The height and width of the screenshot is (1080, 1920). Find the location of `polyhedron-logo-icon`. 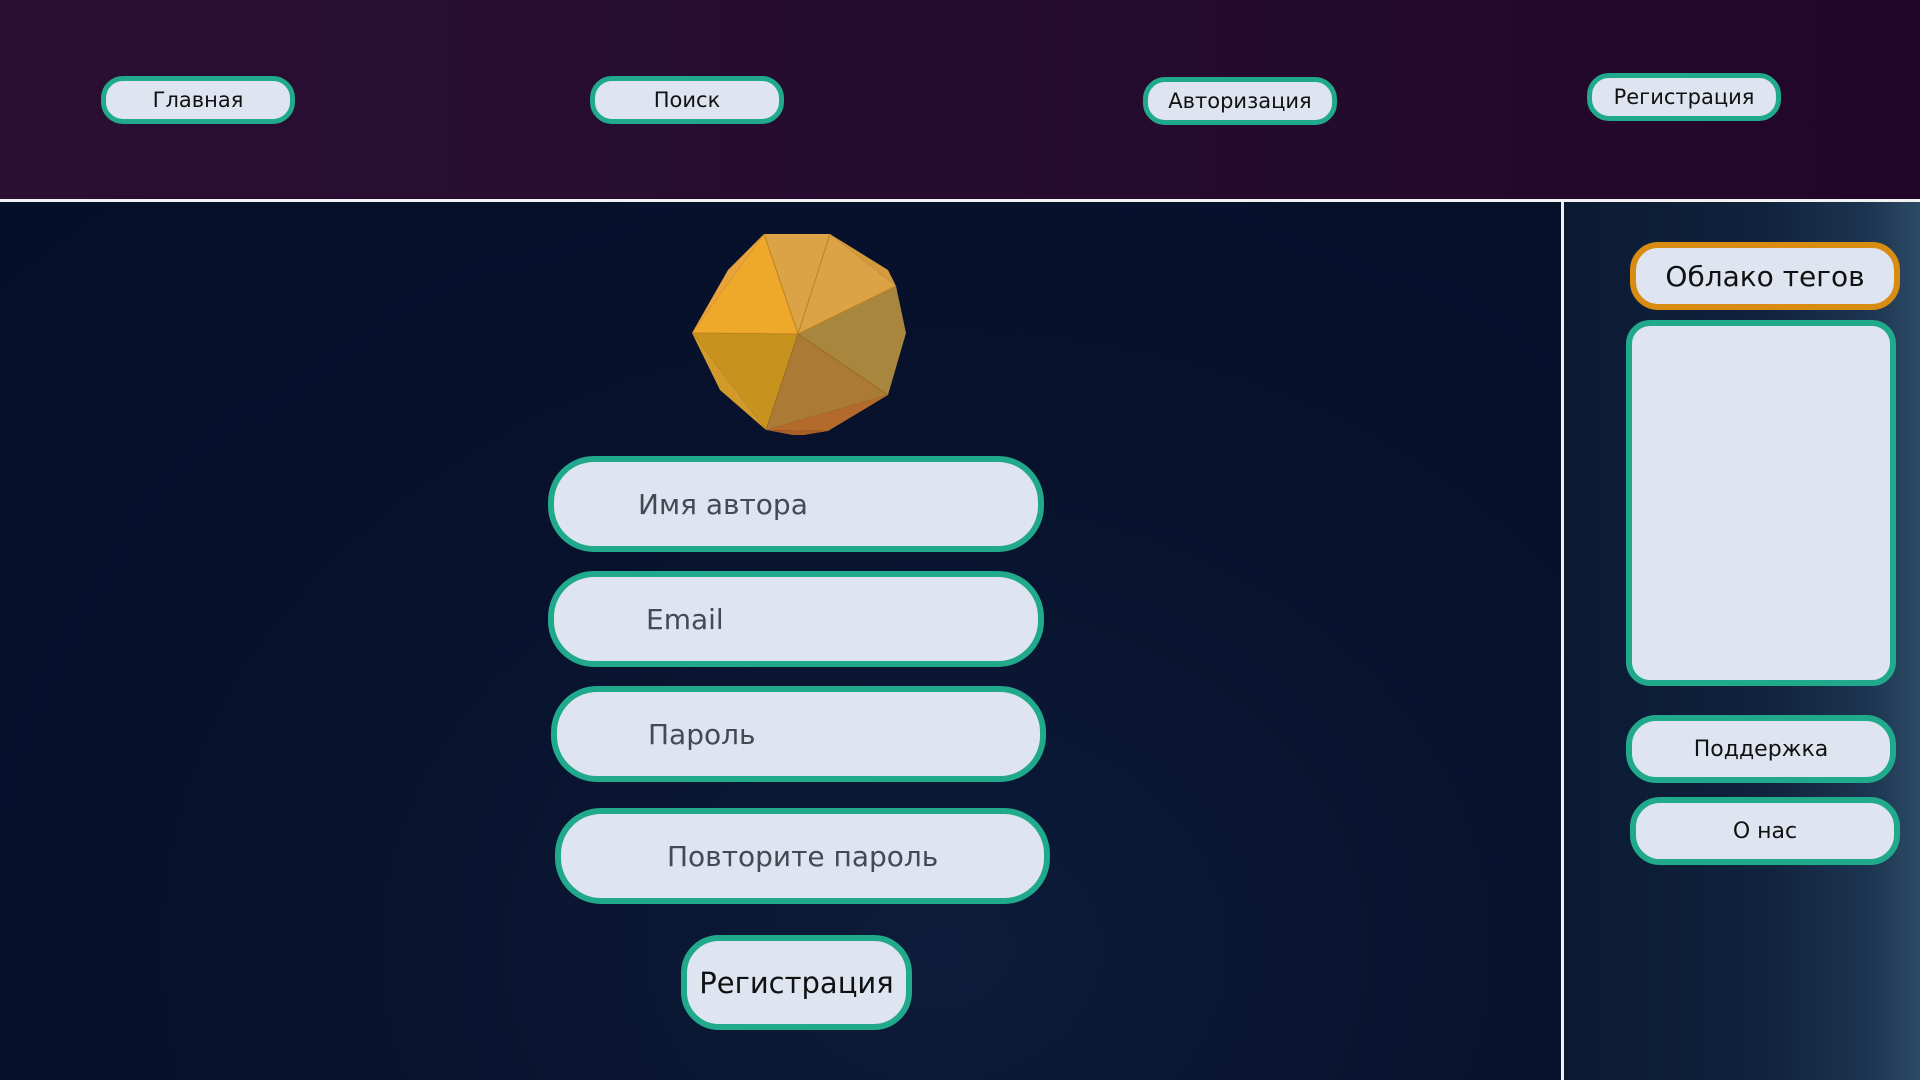

polyhedron-logo-icon is located at coordinates (798, 334).